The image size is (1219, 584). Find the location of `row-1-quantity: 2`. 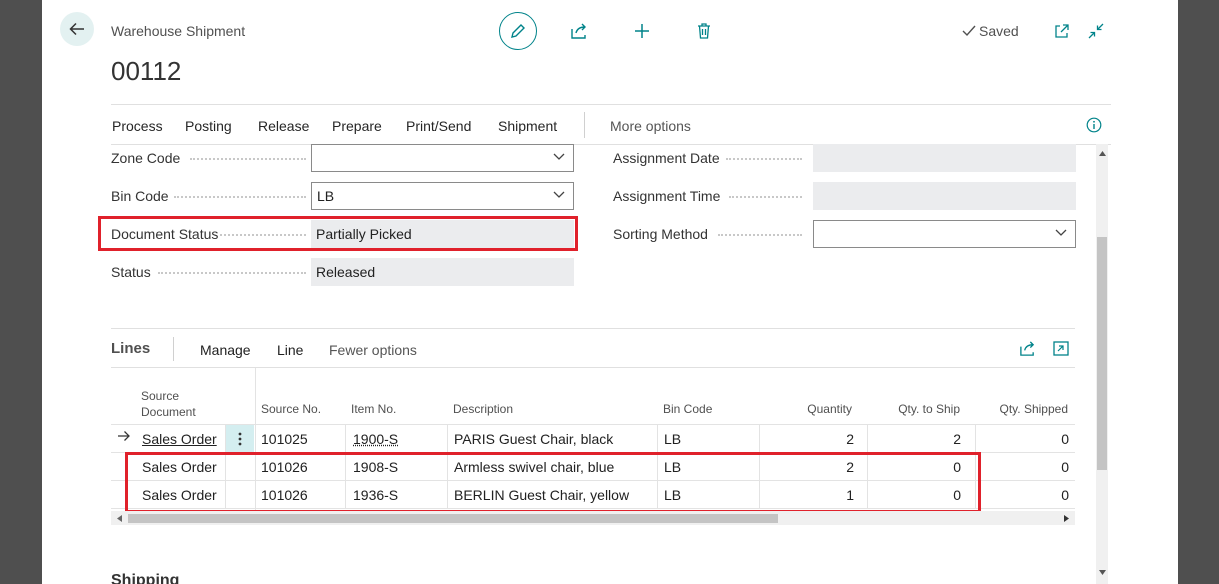

row-1-quantity: 2 is located at coordinates (850, 439).